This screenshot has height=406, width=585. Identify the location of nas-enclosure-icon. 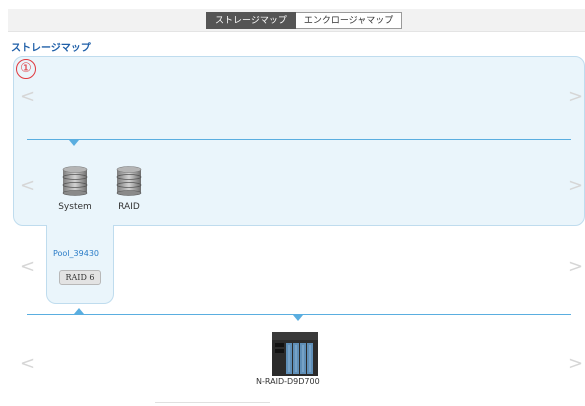
(295, 354).